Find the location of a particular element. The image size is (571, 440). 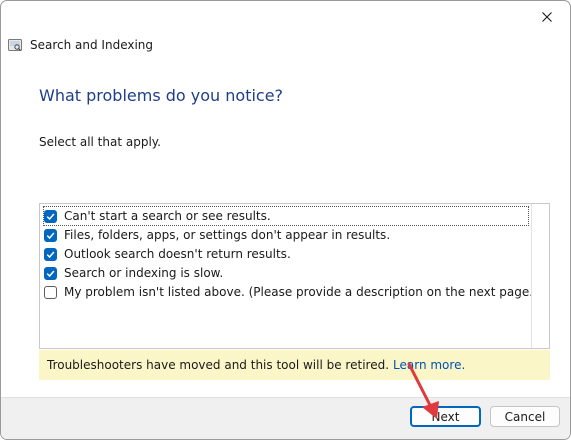

learn-more-link: Learn more. is located at coordinates (429, 365).